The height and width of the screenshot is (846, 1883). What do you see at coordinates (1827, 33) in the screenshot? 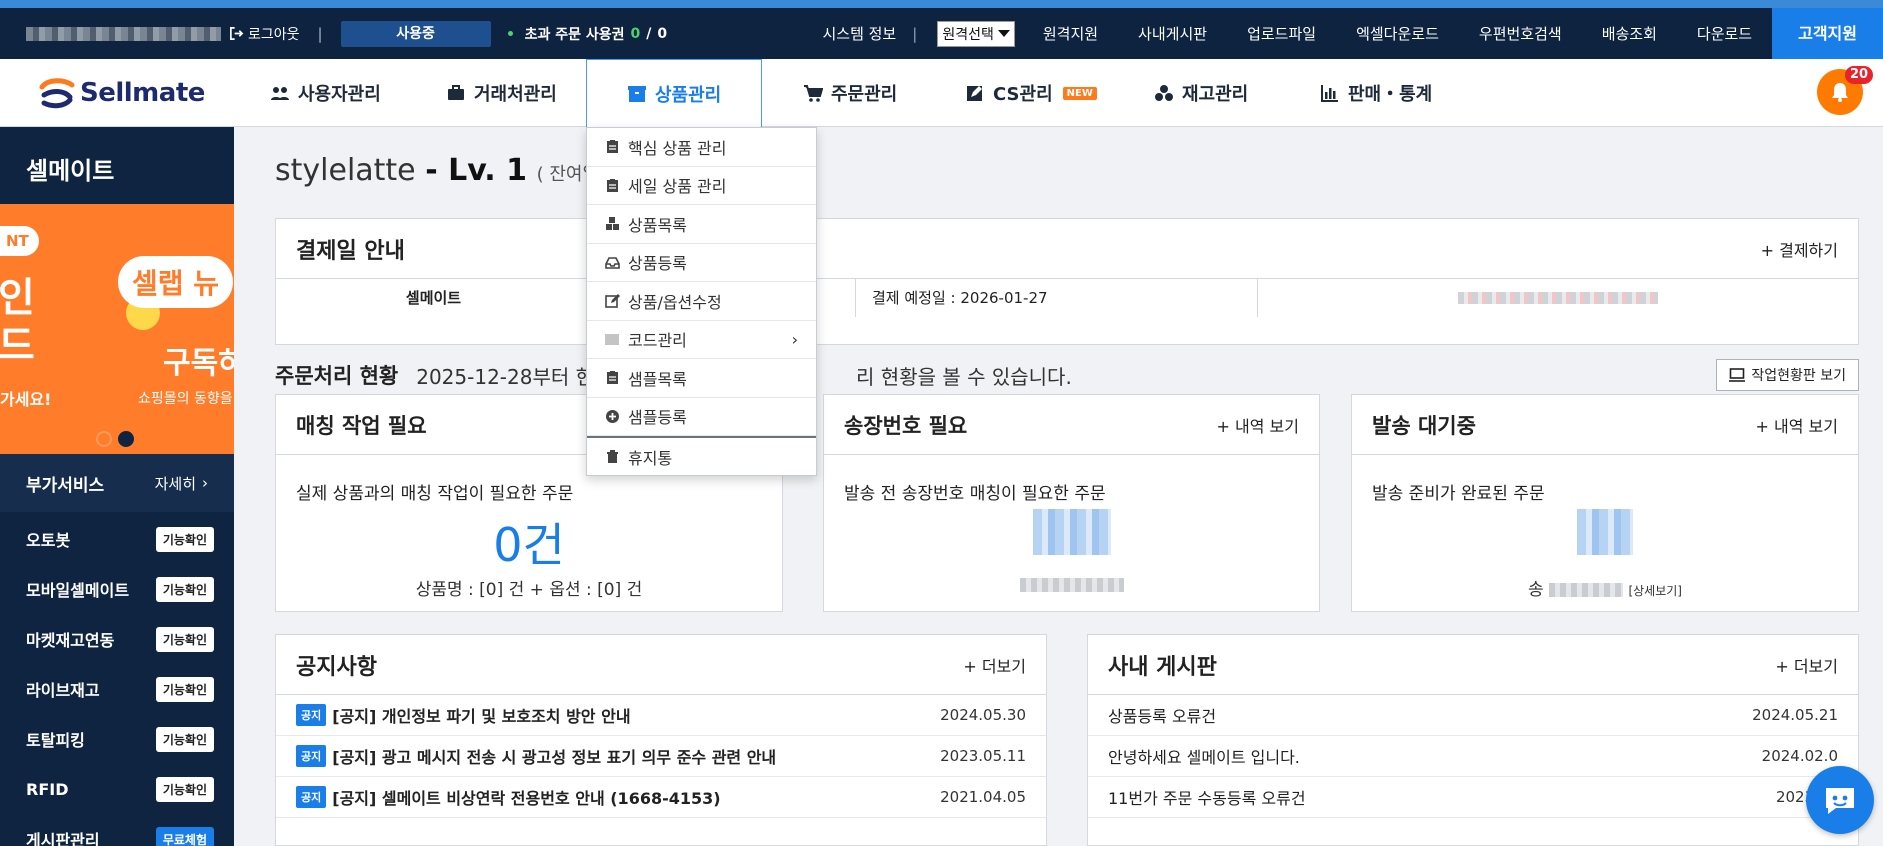
I see `customer-support-button: 고객지원` at bounding box center [1827, 33].